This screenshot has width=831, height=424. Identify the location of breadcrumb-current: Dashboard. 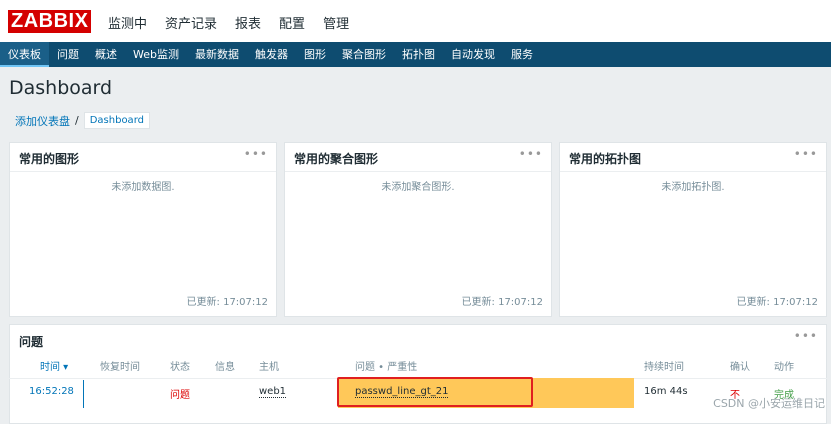
(116, 120).